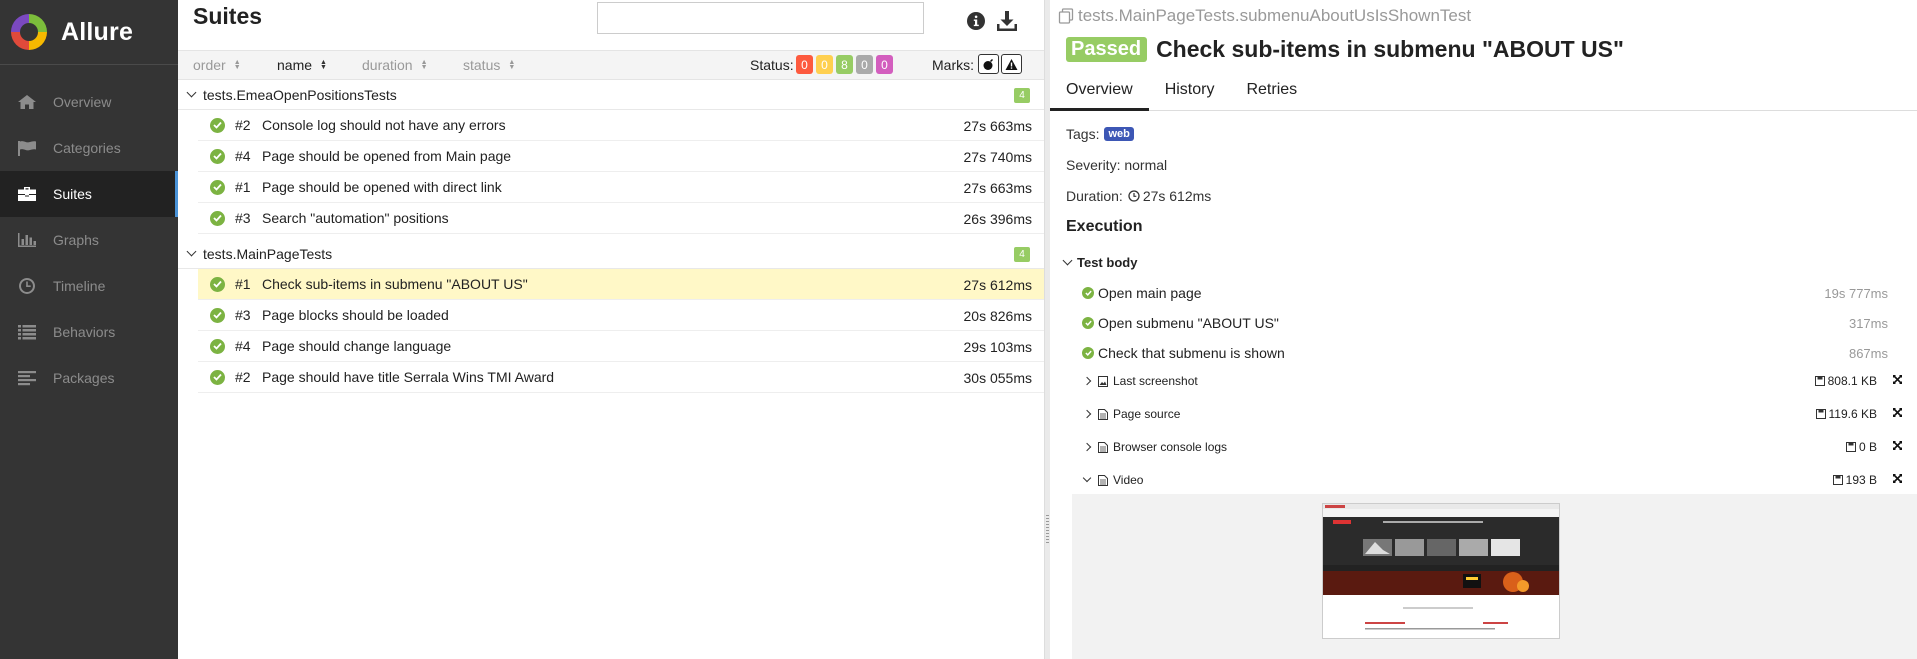 This screenshot has height=659, width=1917. I want to click on sidebar-item-suites: Suites, so click(89, 194).